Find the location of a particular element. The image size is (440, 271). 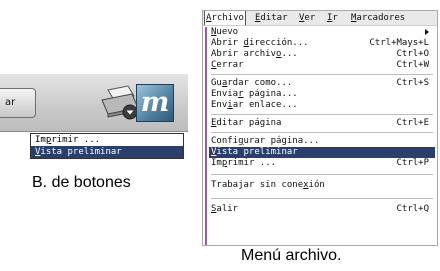

menu-item-salir: Salir Ctrl+Q is located at coordinates (322, 209).